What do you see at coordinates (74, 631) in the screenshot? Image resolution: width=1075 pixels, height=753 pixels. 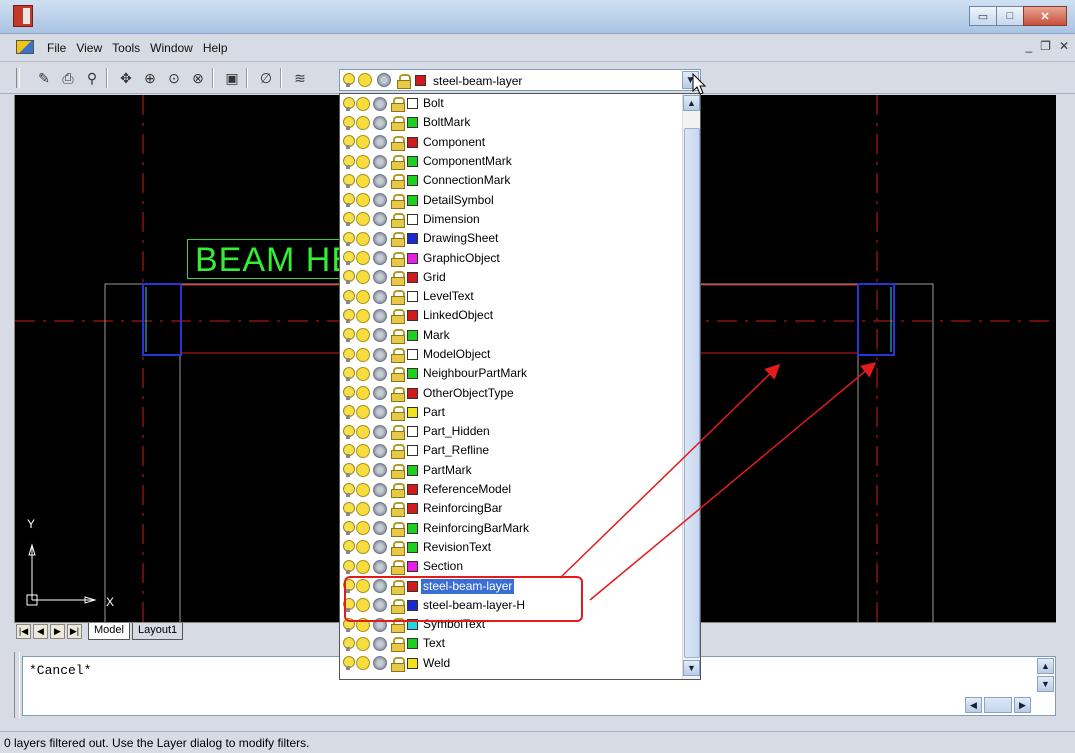 I see `last-tab-button: ▶|` at bounding box center [74, 631].